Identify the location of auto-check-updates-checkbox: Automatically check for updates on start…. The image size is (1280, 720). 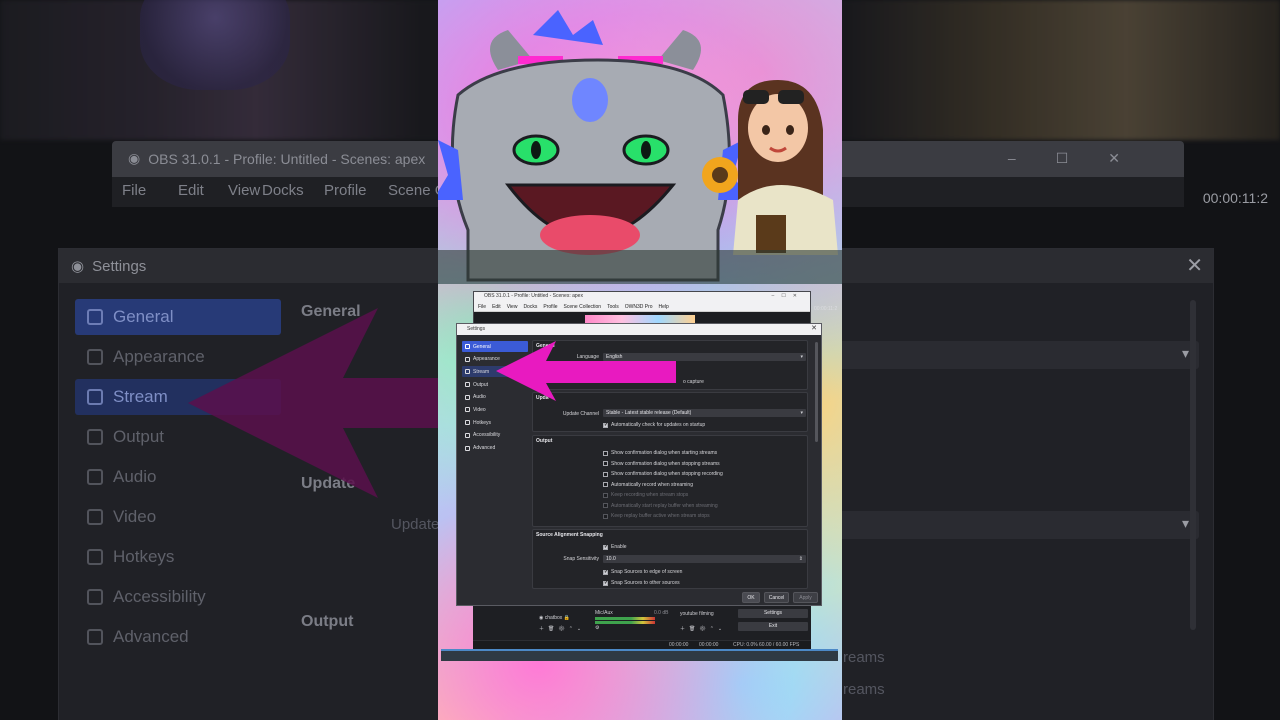
(654, 425).